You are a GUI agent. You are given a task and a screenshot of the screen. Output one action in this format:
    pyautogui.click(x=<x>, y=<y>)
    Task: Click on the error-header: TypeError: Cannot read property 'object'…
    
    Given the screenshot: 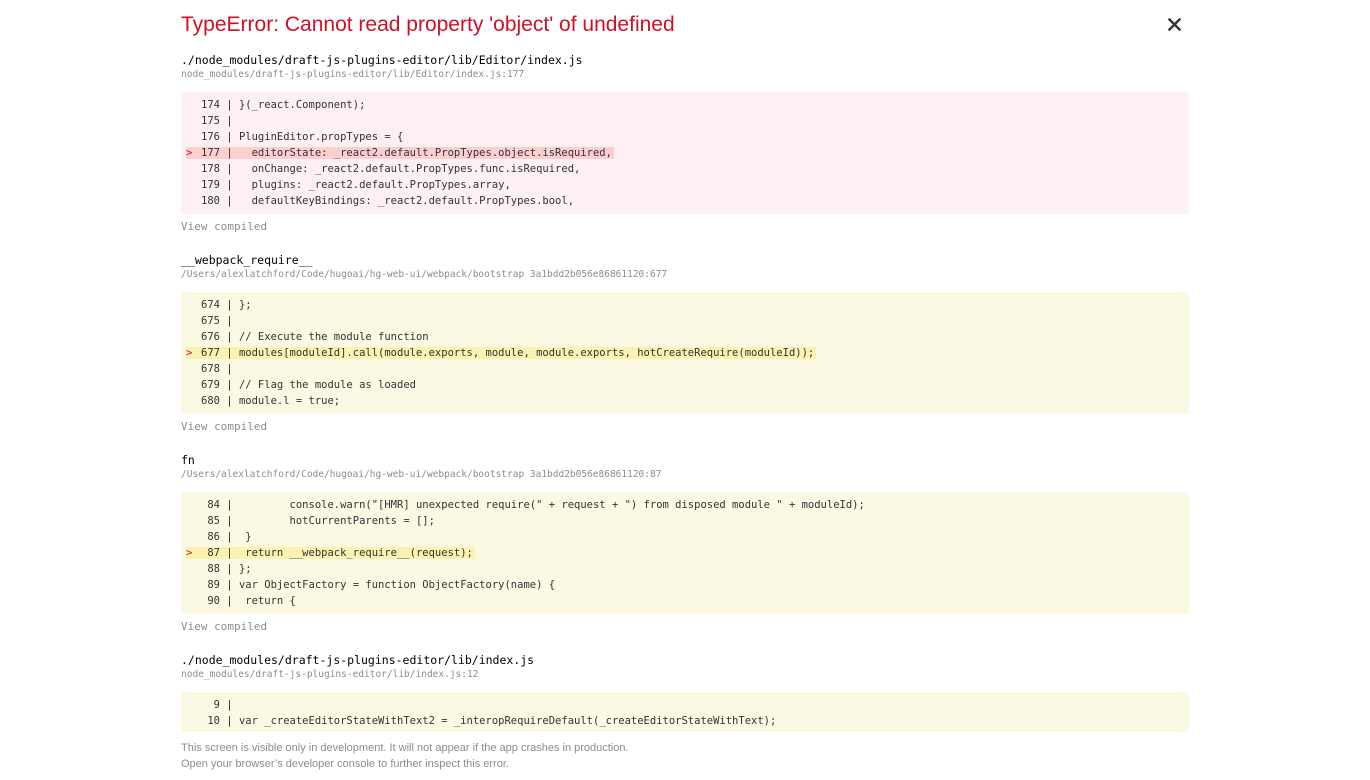 What is the action you would take?
    pyautogui.click(x=685, y=27)
    